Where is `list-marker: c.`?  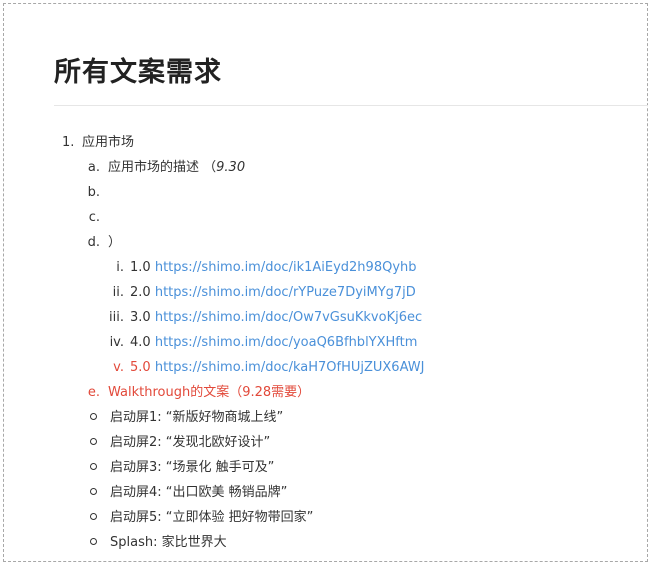 list-marker: c. is located at coordinates (94, 217).